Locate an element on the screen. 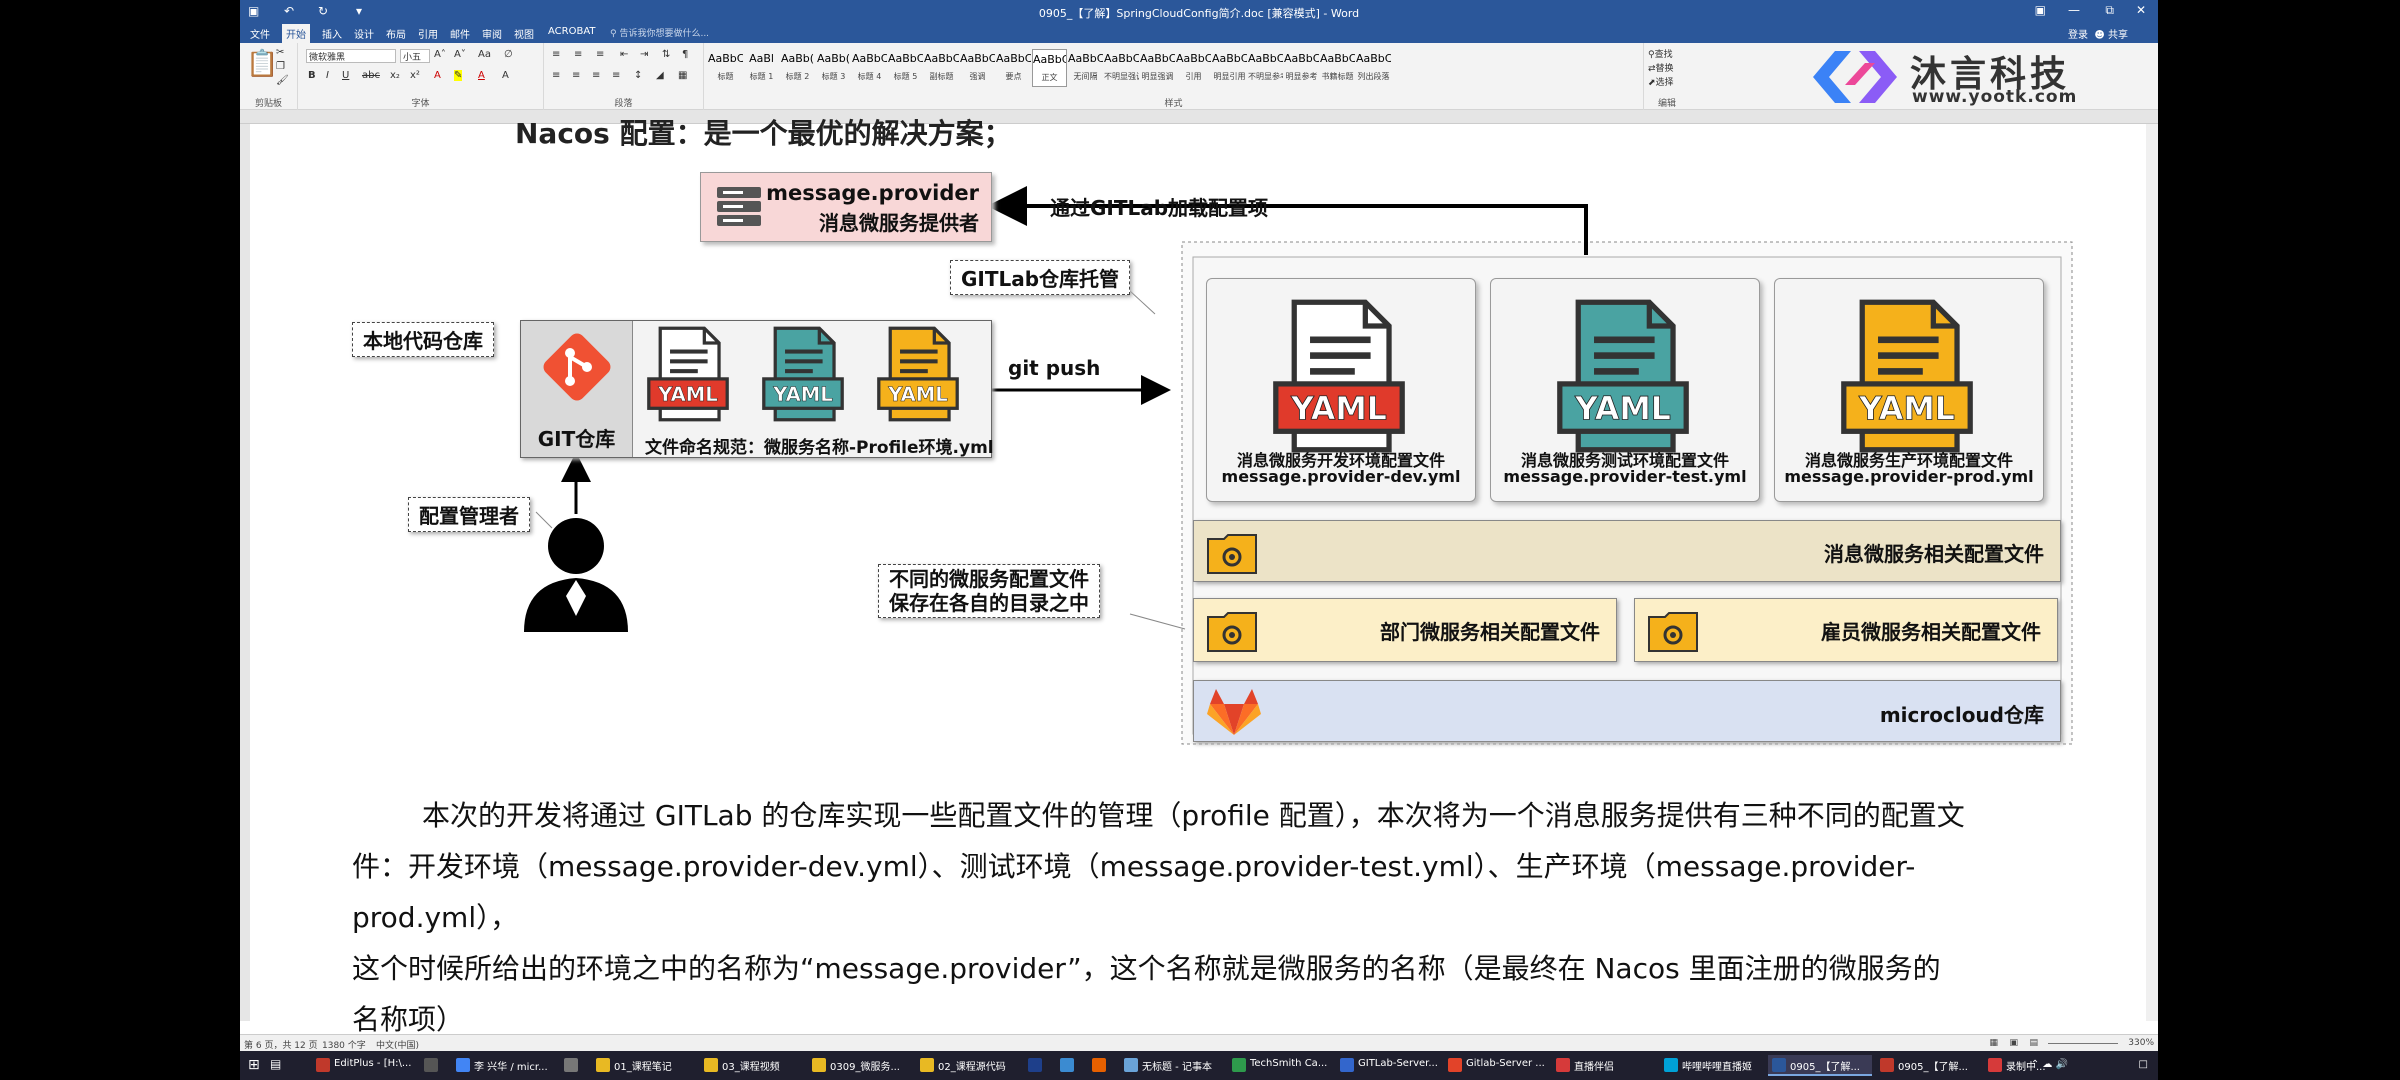  tray-icons: ⌃ ☁ 🔊 is located at coordinates (2049, 1064).